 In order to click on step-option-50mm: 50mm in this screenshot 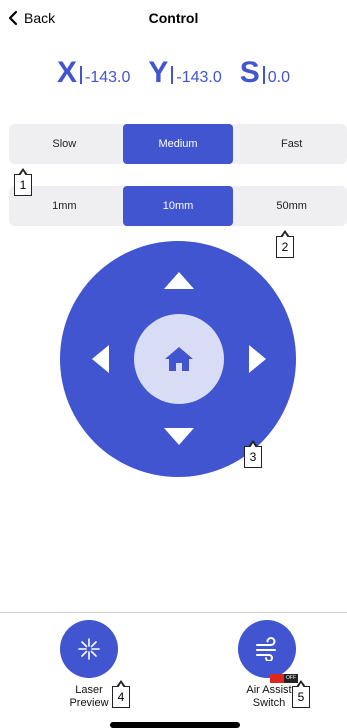, I will do `click(291, 206)`.